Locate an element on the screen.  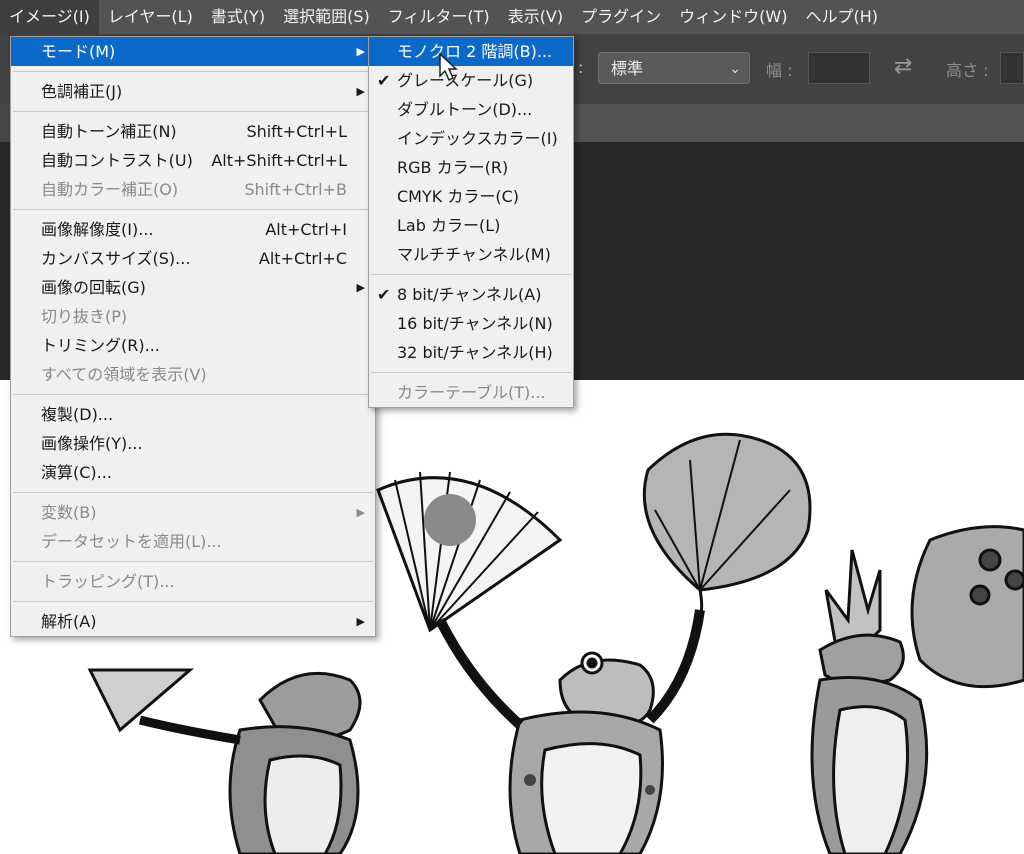
bit8-label: 8 bit/チャンネル(A) is located at coordinates (469, 294).